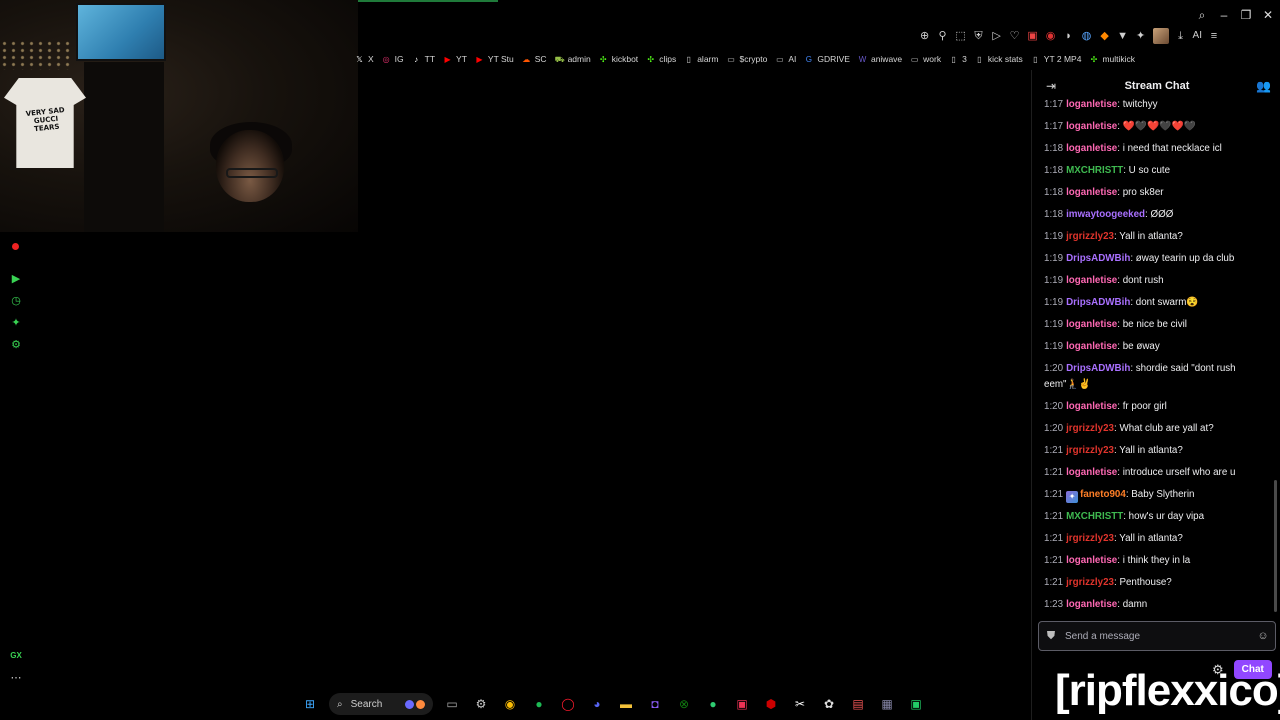 This screenshot has height=720, width=1280. What do you see at coordinates (1123, 36) in the screenshot?
I see `filter-icon: ▼` at bounding box center [1123, 36].